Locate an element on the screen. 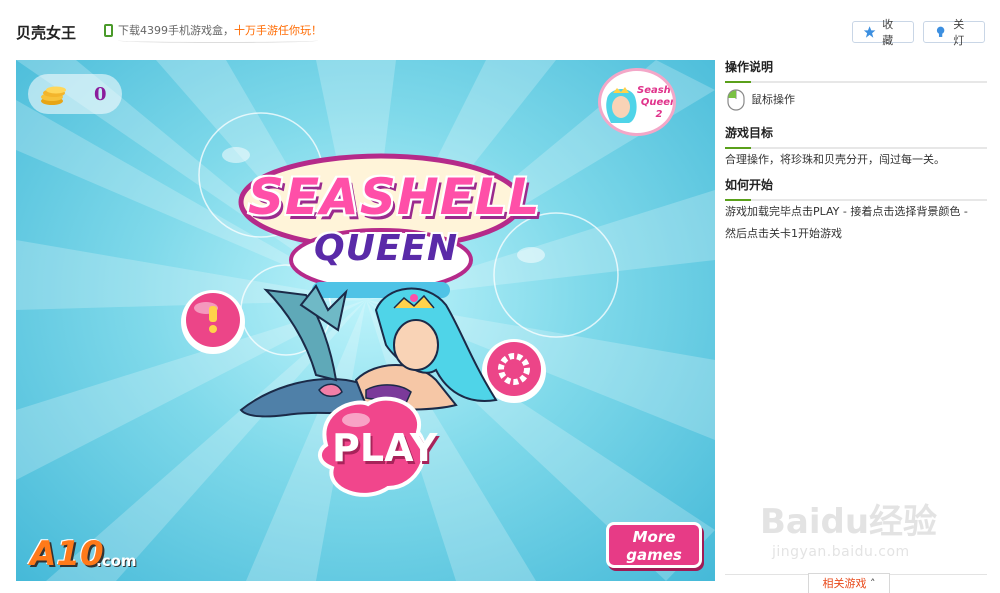  favorite-button: 收藏 is located at coordinates (883, 32).